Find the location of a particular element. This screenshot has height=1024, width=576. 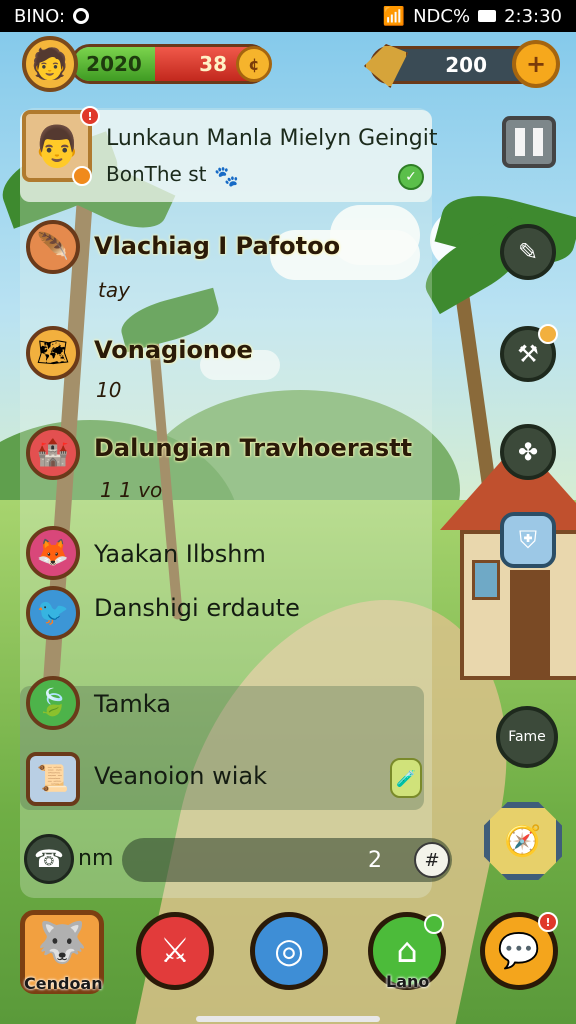

potion-icon: 🧪 is located at coordinates (406, 778).